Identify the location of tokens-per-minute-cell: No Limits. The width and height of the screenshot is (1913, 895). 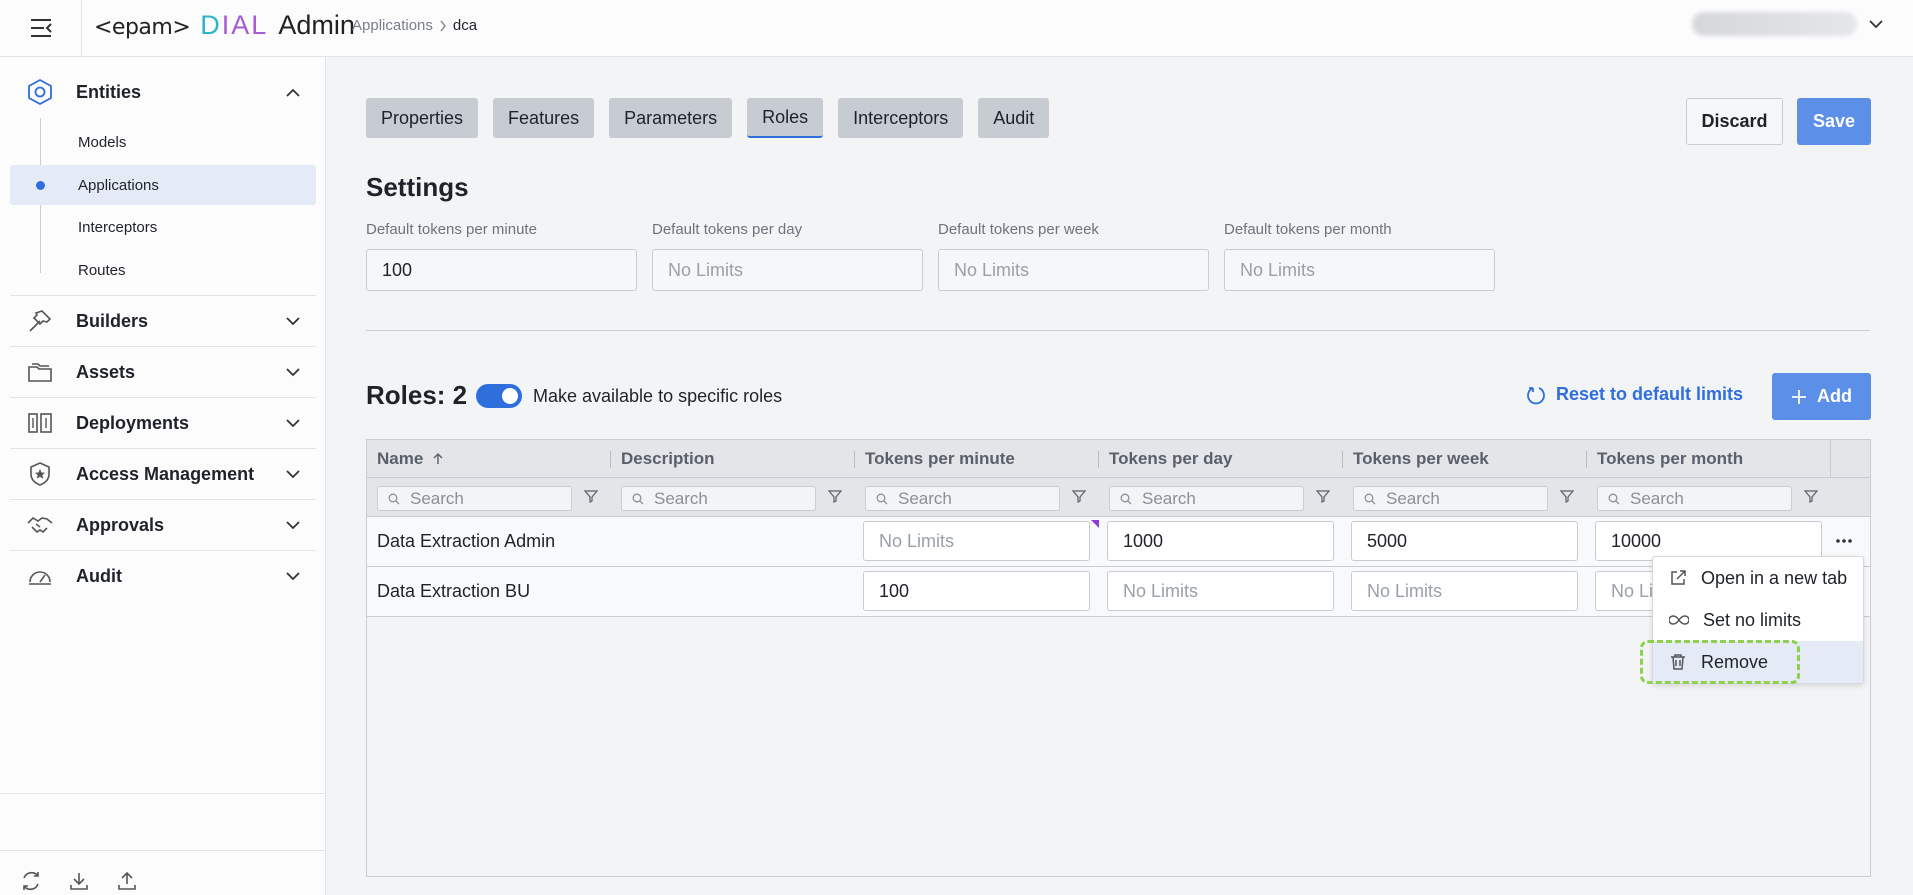
(976, 541).